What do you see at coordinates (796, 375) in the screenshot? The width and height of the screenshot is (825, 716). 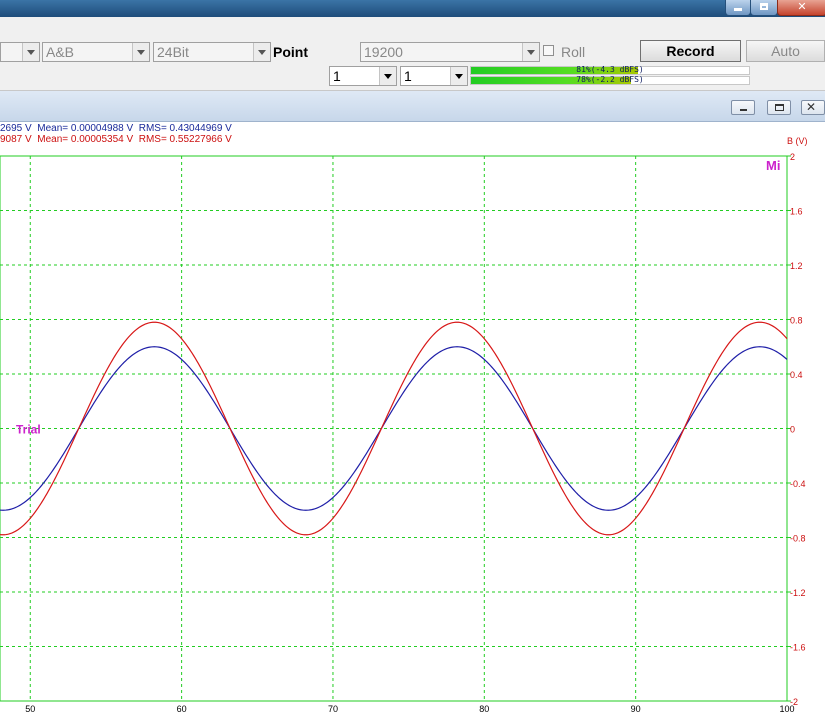 I see `y-tick-label: 0.4` at bounding box center [796, 375].